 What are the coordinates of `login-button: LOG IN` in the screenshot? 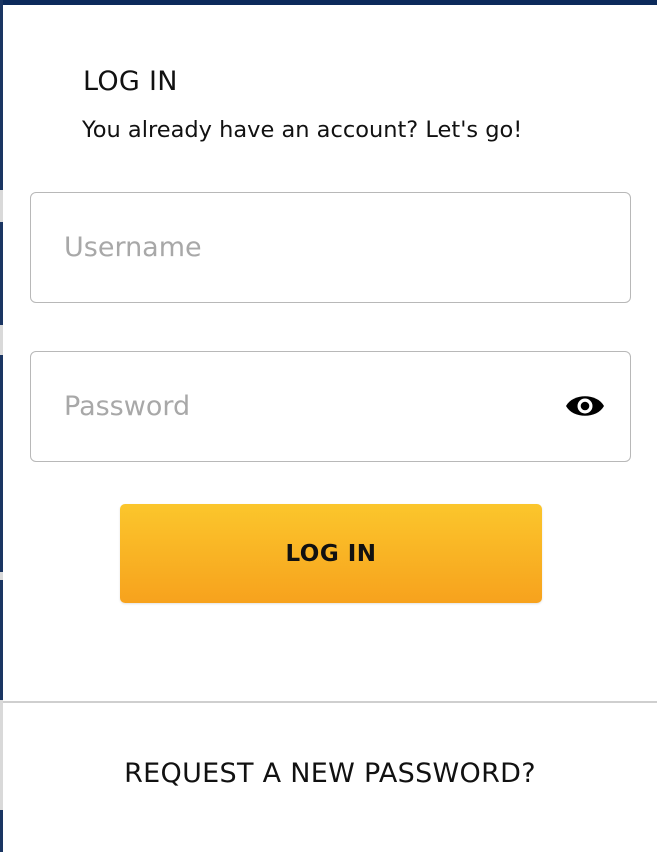 It's located at (331, 553).